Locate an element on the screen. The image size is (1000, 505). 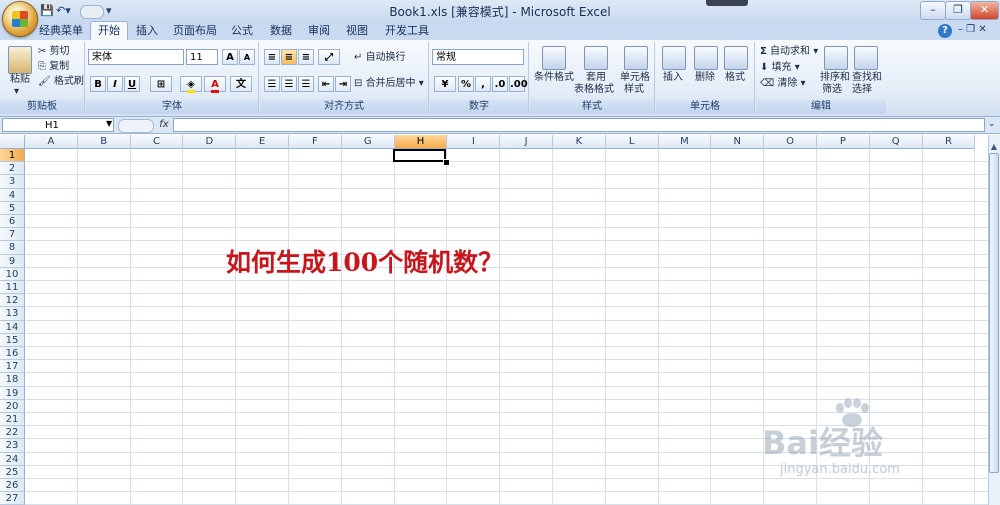
formula-input is located at coordinates (579, 125).